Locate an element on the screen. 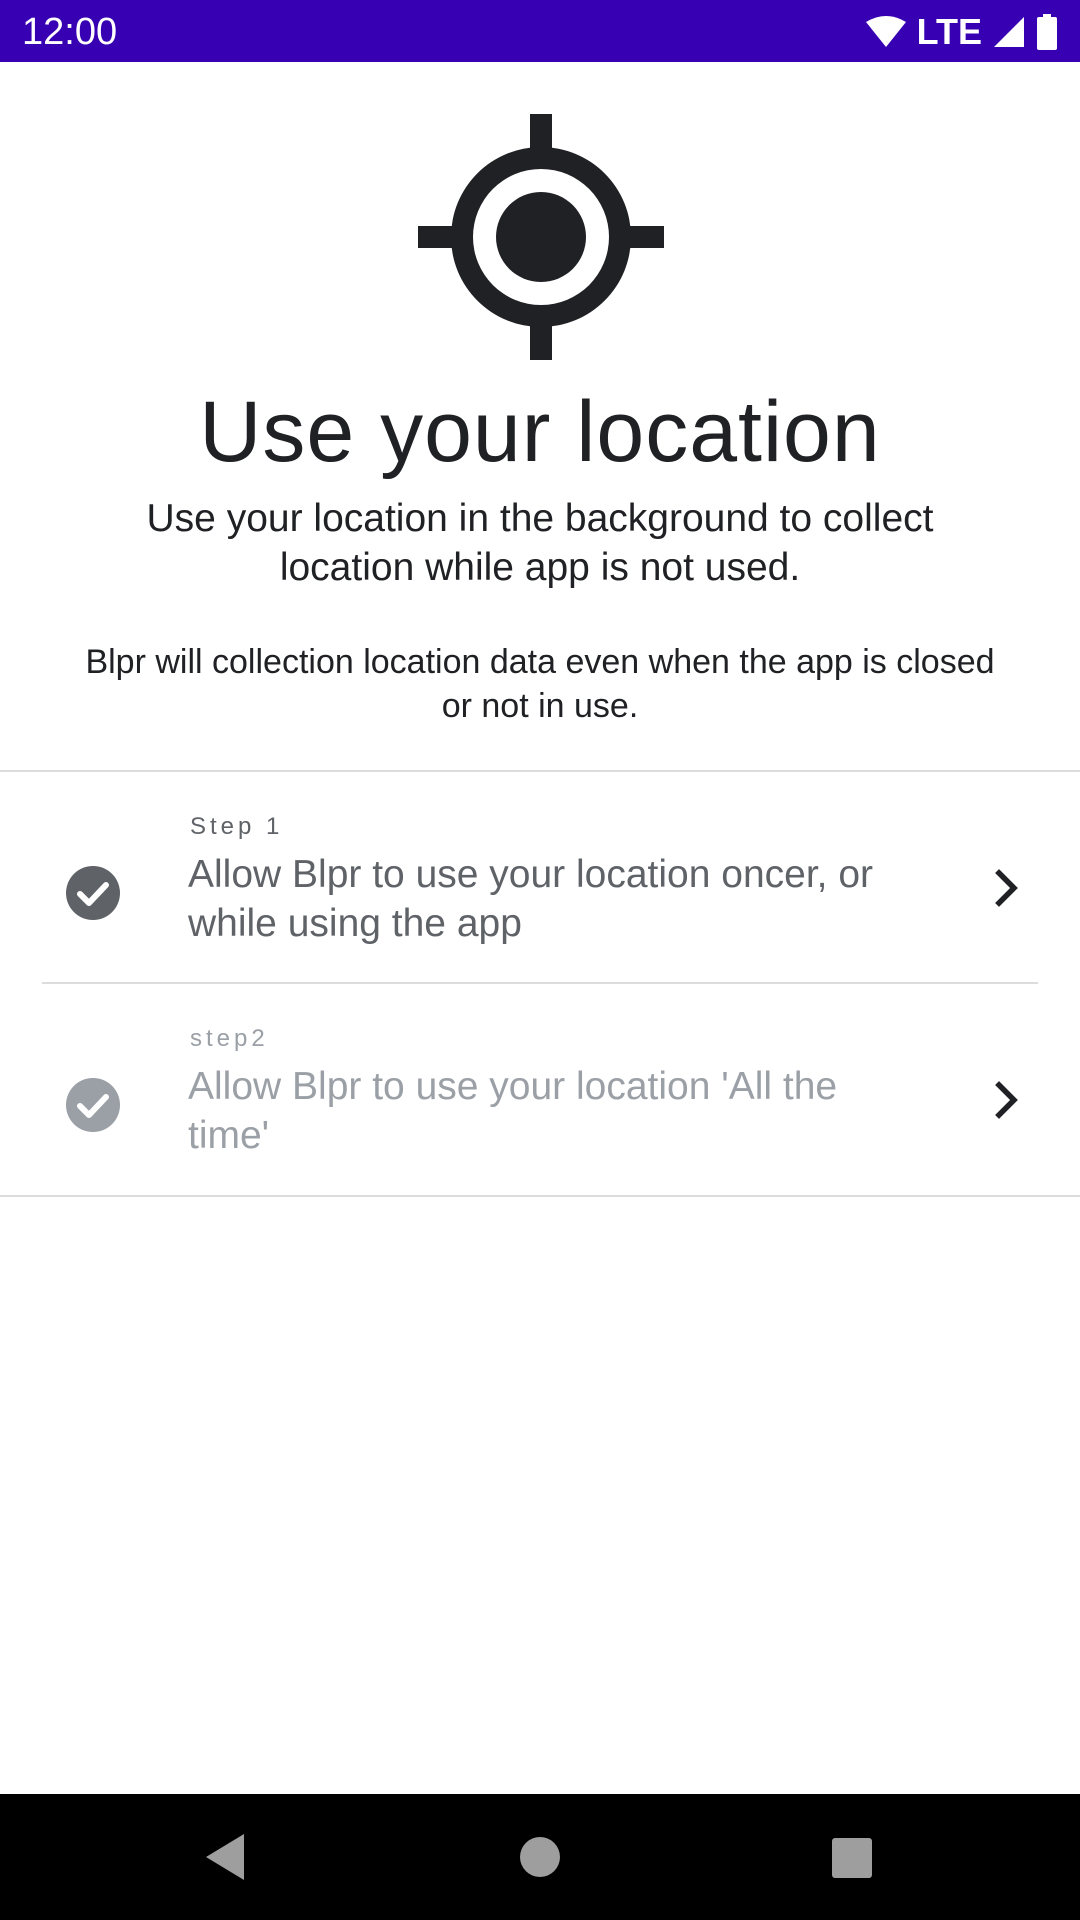 The height and width of the screenshot is (1920, 1080). status-icons: LTE is located at coordinates (961, 32).